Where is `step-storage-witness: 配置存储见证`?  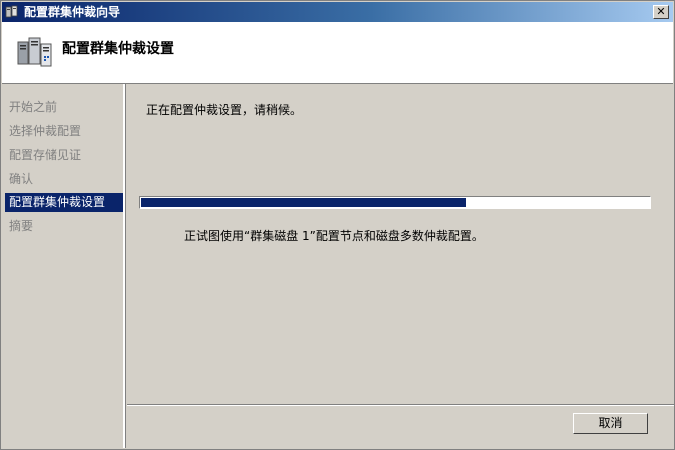
step-storage-witness: 配置存储见证 is located at coordinates (64, 155).